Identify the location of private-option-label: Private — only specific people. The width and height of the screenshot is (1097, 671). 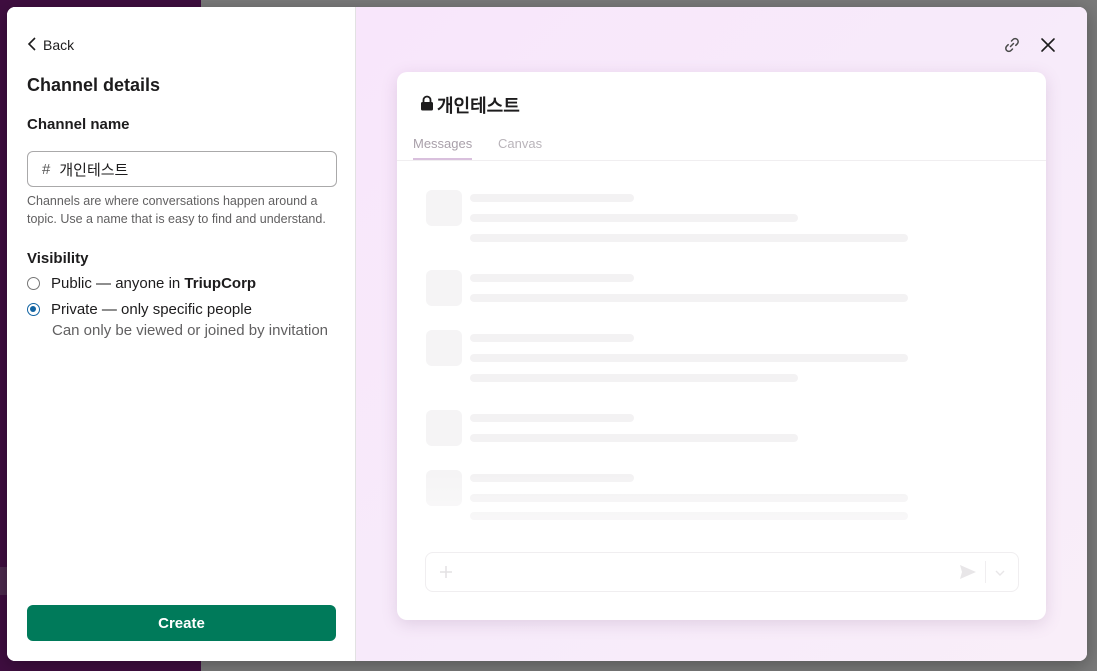
(151, 309).